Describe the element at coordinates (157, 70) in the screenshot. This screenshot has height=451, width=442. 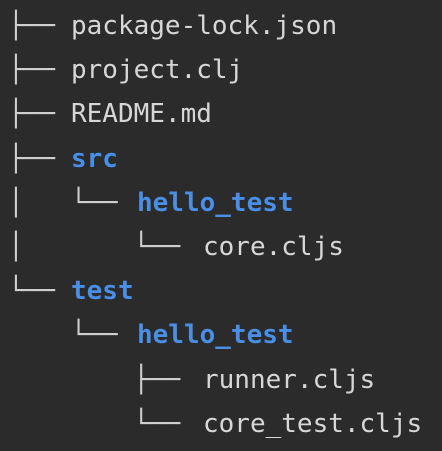
I see `file-name: project.clj` at that location.